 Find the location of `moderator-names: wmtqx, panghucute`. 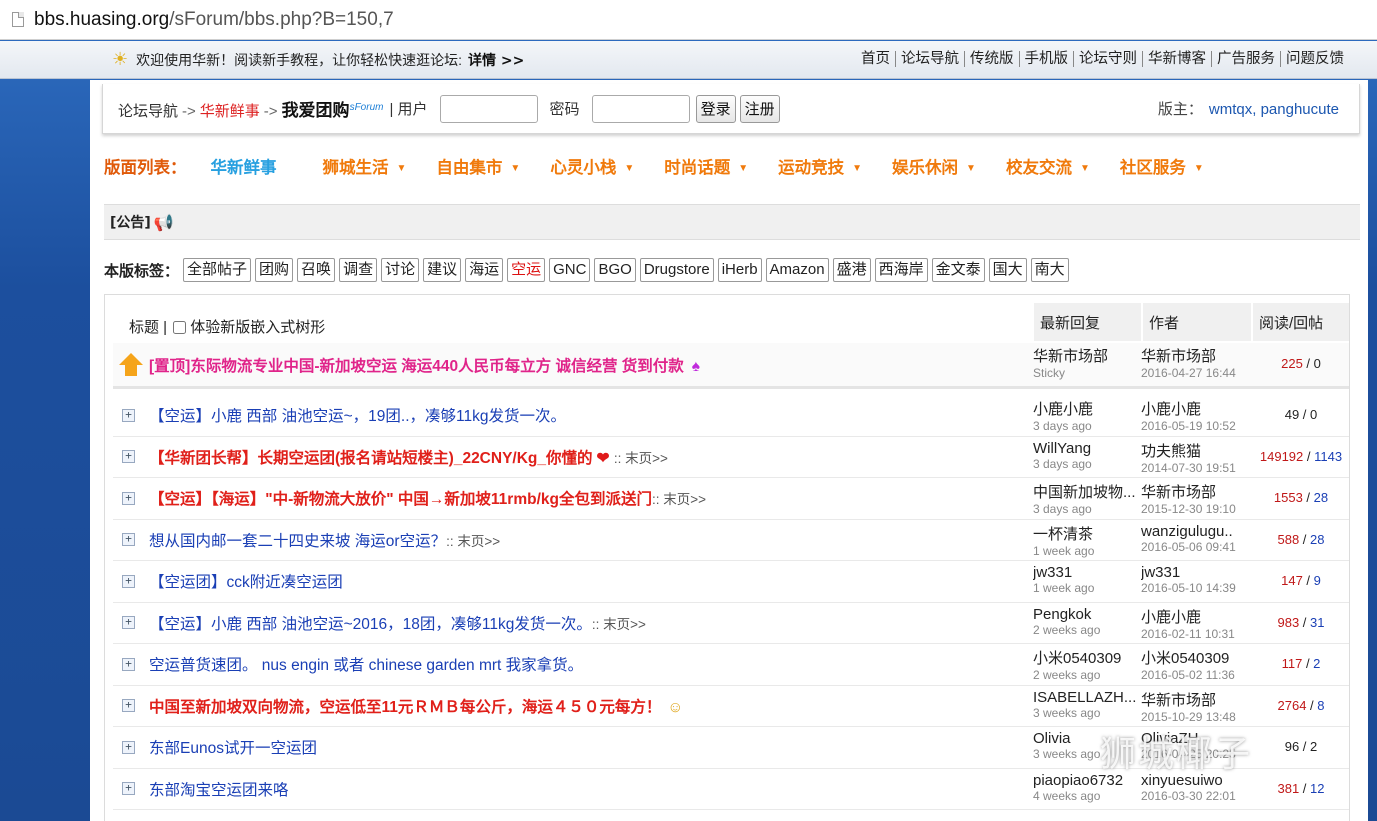

moderator-names: wmtqx, panghucute is located at coordinates (1274, 109).